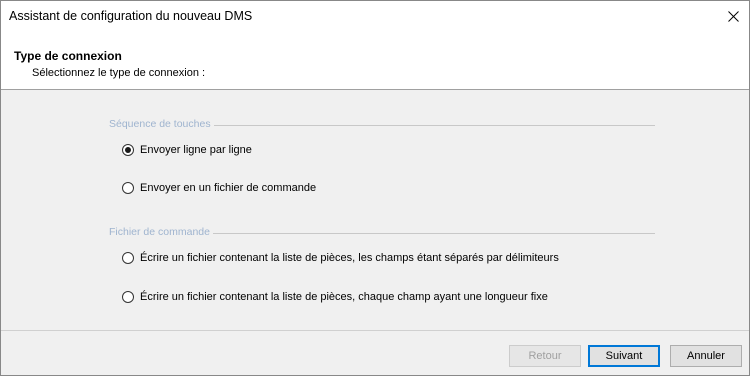  I want to click on group-label-keystroke: Séquence de touches, so click(161, 124).